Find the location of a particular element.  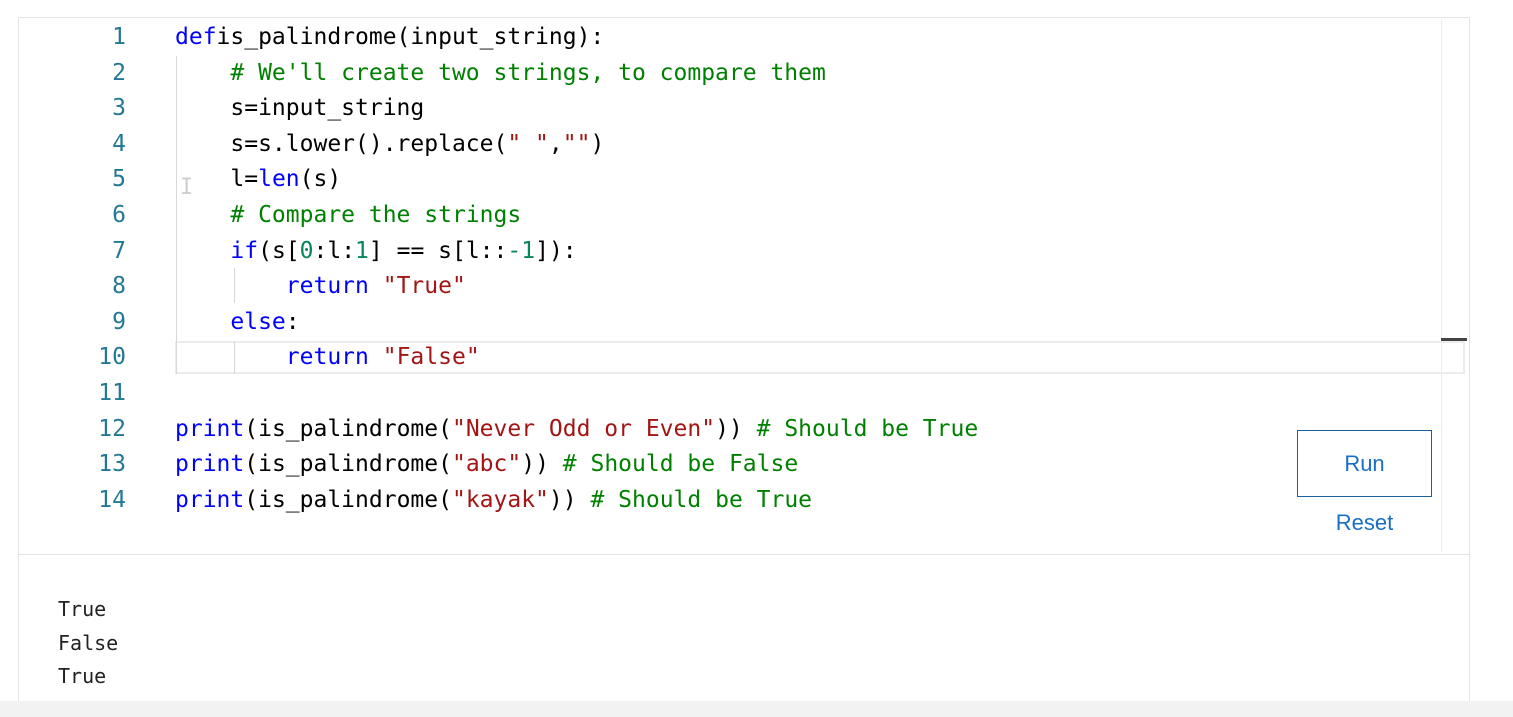

code-text: else: is located at coordinates (237, 322).